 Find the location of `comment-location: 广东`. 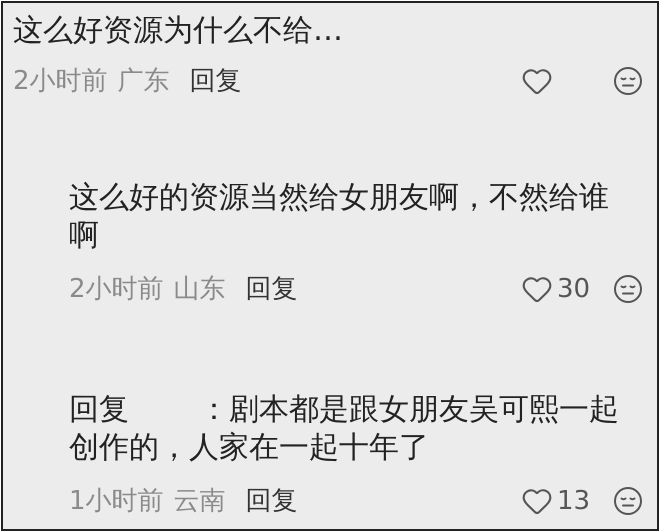

comment-location: 广东 is located at coordinates (144, 81).